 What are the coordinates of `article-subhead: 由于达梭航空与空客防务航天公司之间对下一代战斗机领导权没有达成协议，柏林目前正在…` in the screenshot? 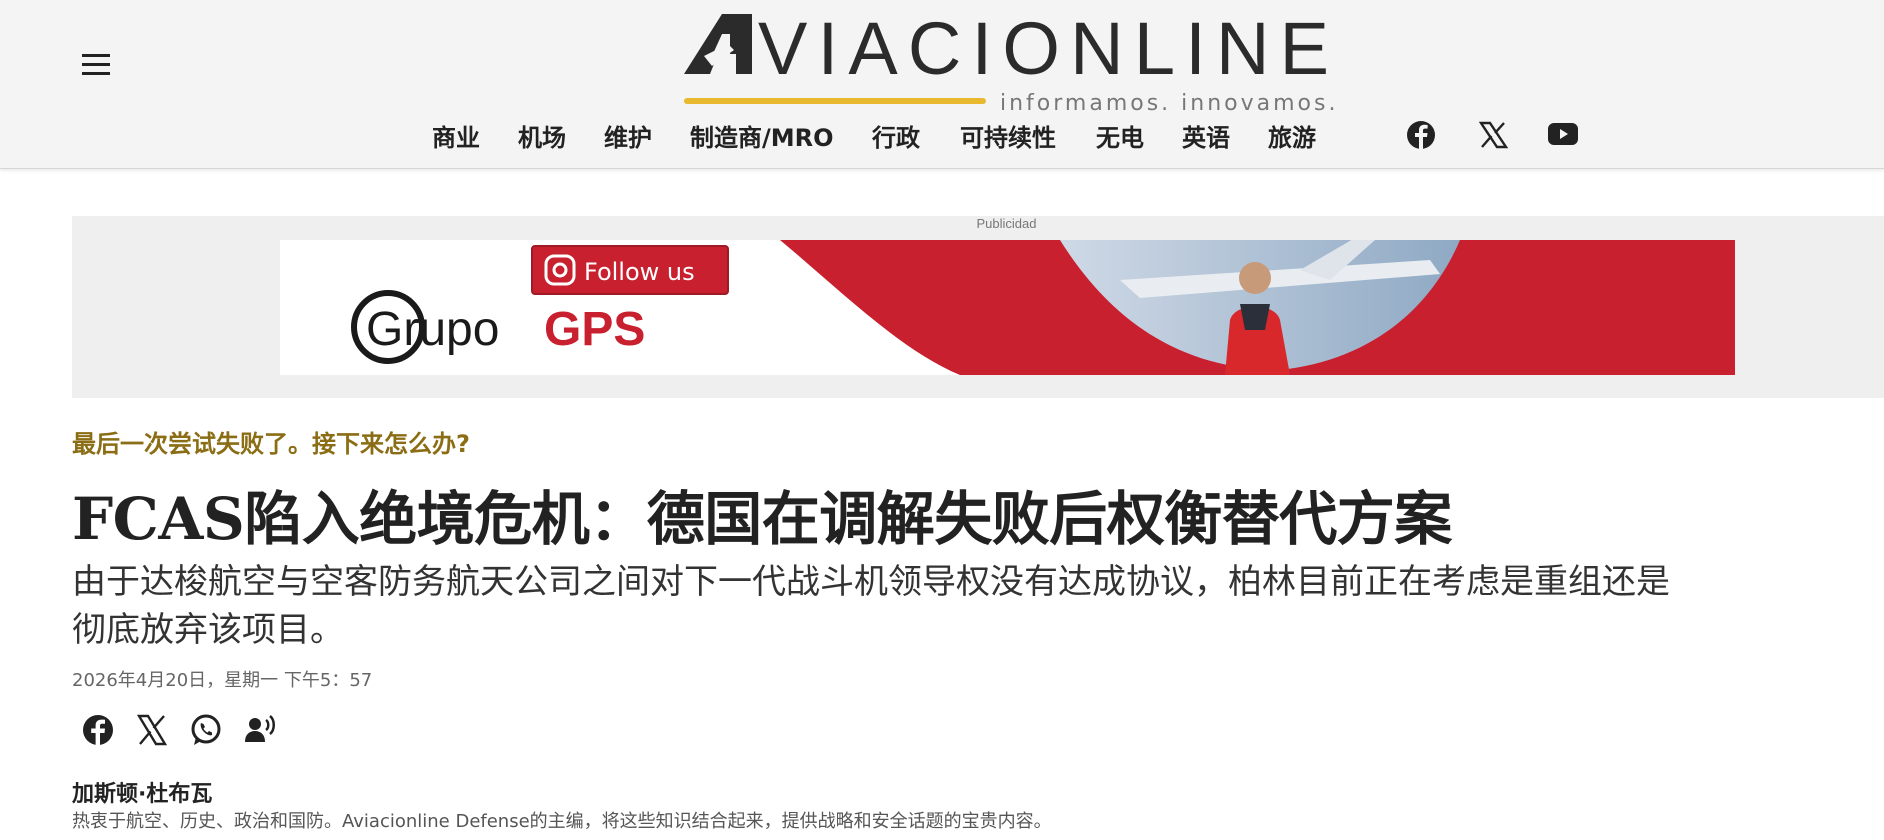 It's located at (871, 606).